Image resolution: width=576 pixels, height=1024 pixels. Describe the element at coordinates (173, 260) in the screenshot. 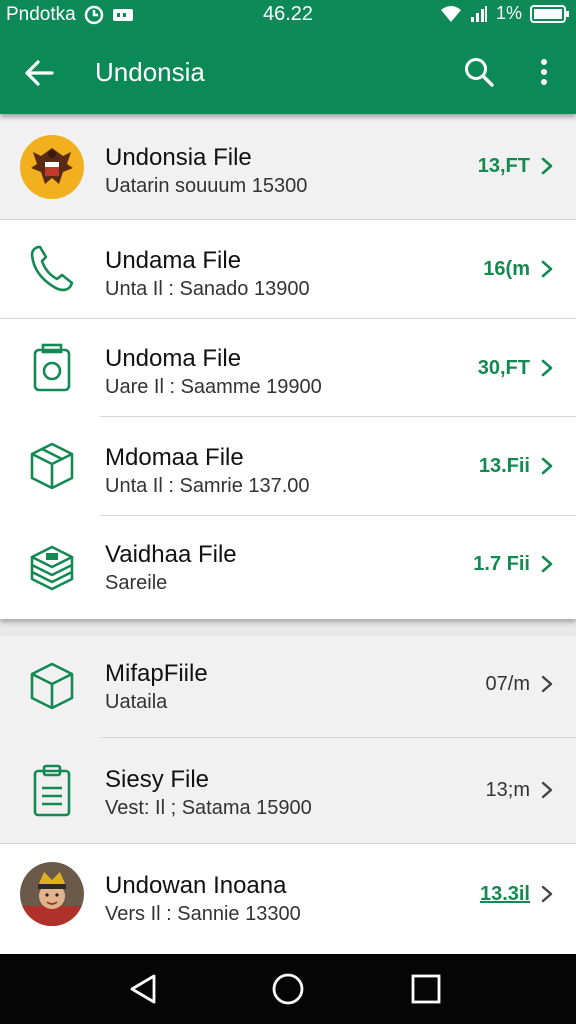

I see `file-name: Undama File` at that location.